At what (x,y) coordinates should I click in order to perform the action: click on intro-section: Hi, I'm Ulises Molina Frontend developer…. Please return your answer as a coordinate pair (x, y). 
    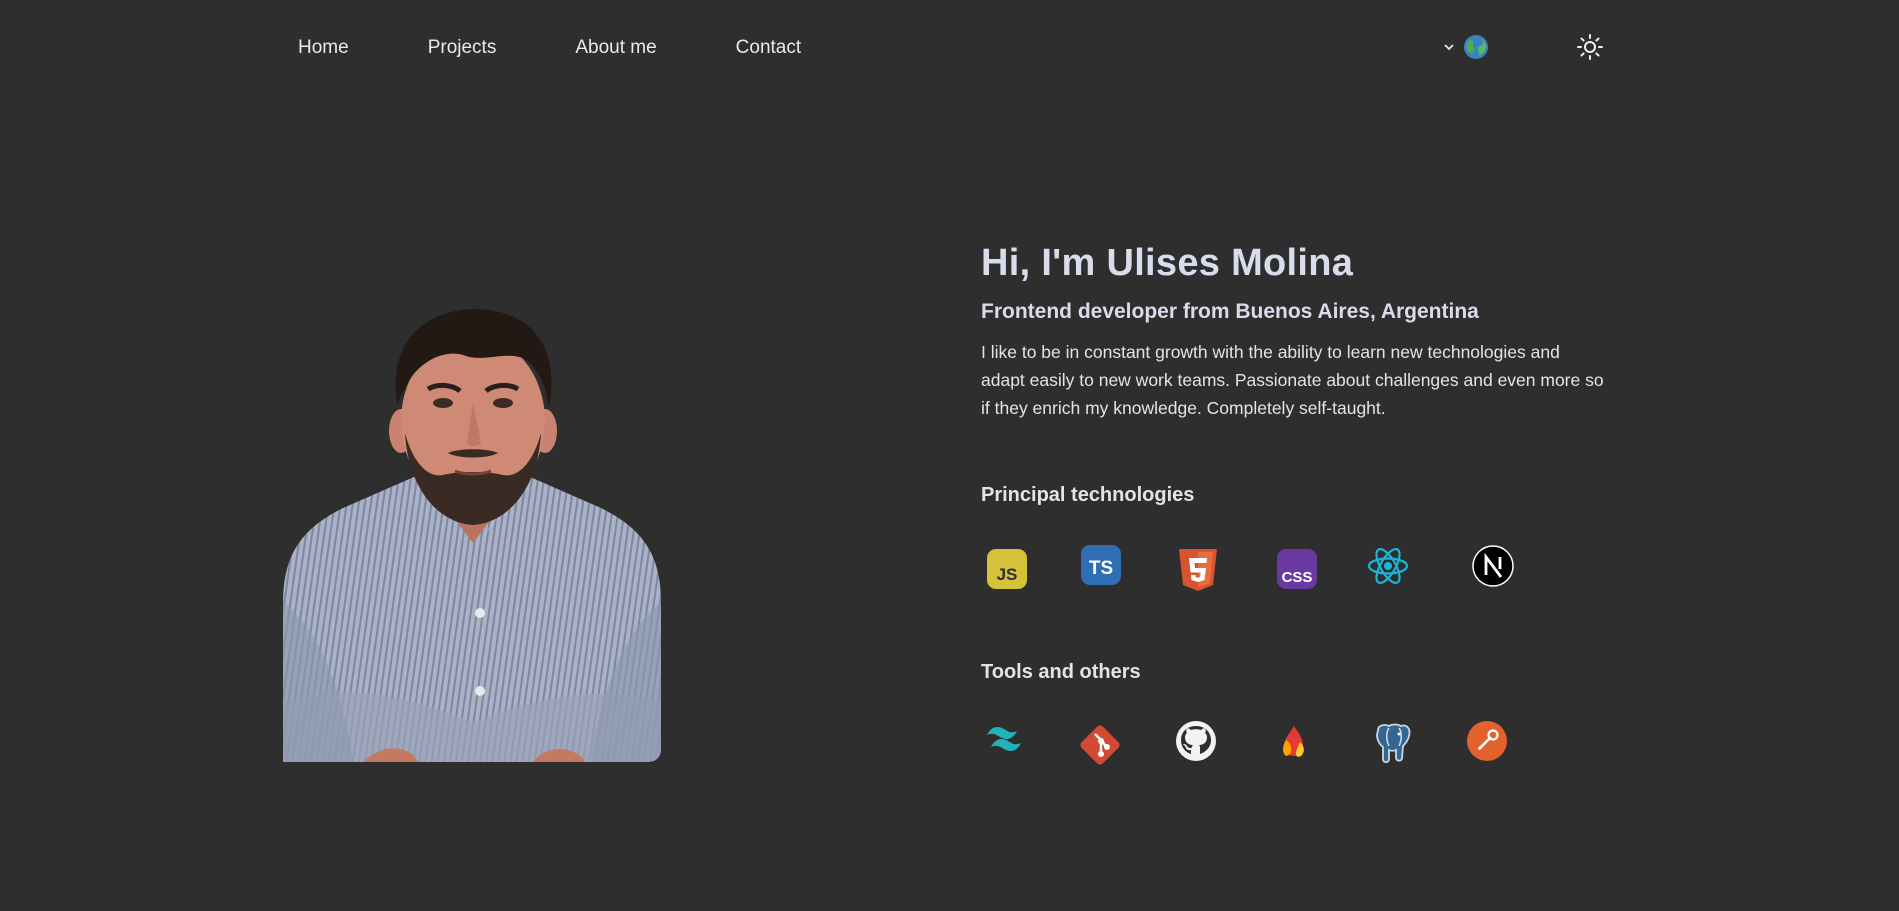
    Looking at the image, I should click on (1301, 330).